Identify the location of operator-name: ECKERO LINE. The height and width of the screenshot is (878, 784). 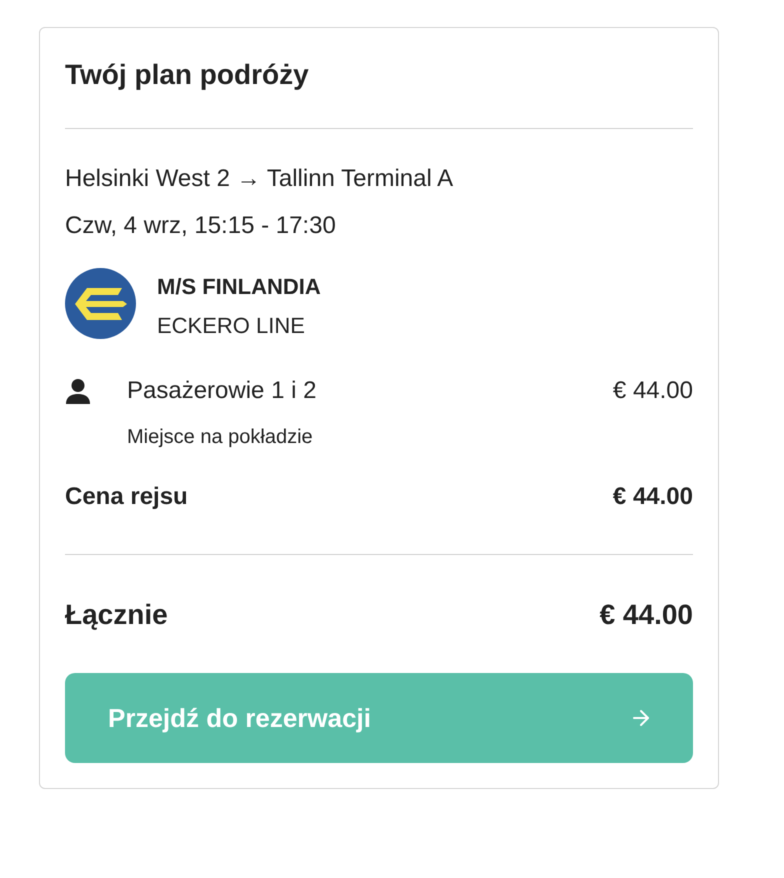
(231, 326).